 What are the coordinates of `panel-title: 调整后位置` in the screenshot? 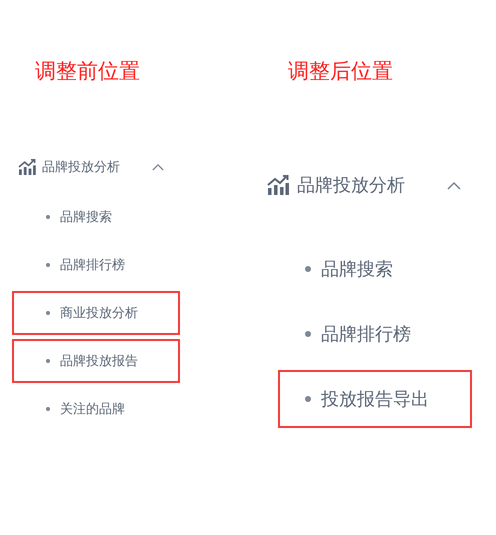 It's located at (341, 71).